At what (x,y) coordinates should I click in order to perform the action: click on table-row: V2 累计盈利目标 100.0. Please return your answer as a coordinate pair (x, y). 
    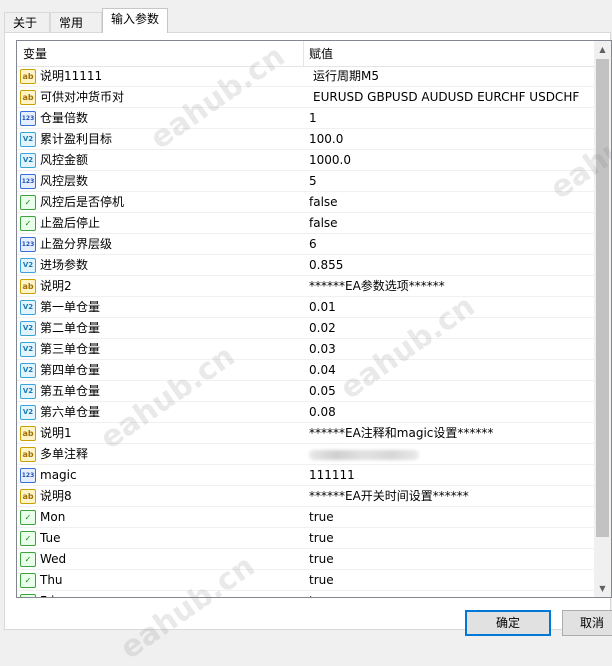
    Looking at the image, I should click on (305, 139).